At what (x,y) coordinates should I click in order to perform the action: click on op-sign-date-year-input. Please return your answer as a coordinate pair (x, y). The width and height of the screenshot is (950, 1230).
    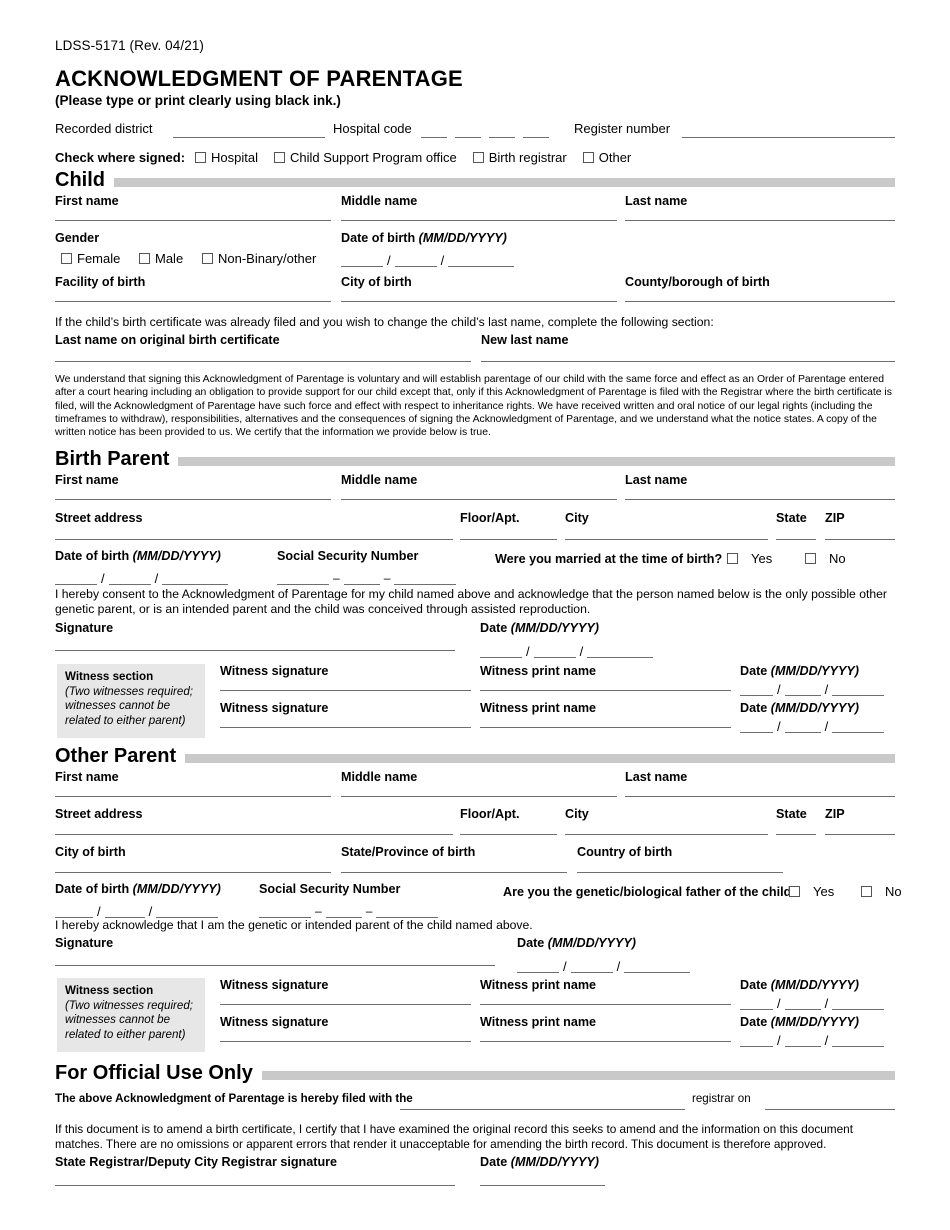
    Looking at the image, I should click on (657, 966).